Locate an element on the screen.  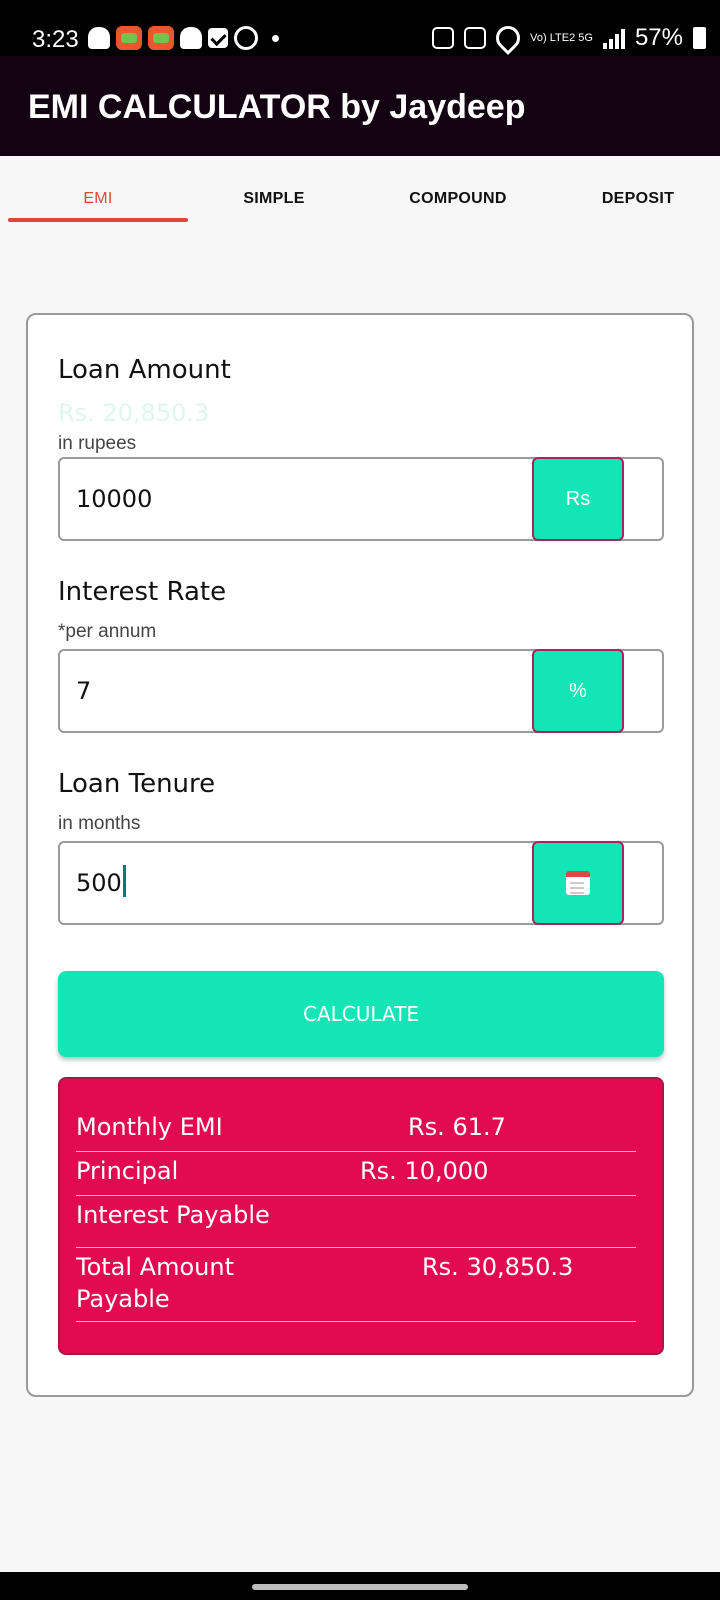
battery-percent: 57% is located at coordinates (658, 37).